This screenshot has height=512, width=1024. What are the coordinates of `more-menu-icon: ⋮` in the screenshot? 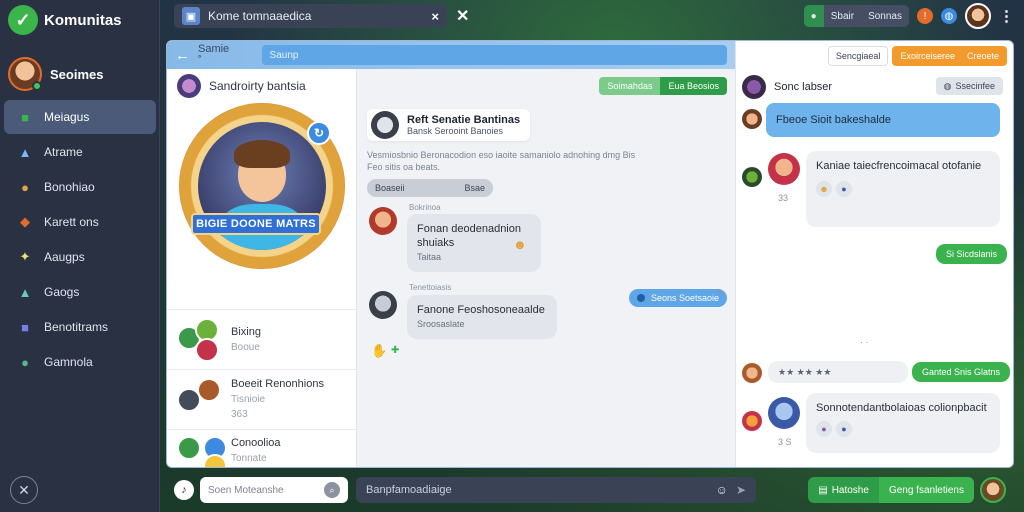 It's located at (1006, 16).